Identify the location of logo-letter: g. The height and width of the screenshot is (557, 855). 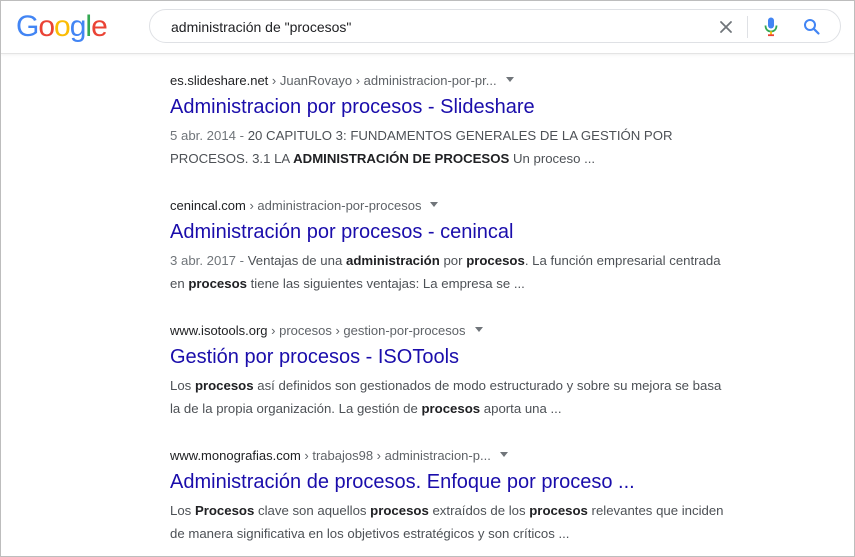
(78, 26).